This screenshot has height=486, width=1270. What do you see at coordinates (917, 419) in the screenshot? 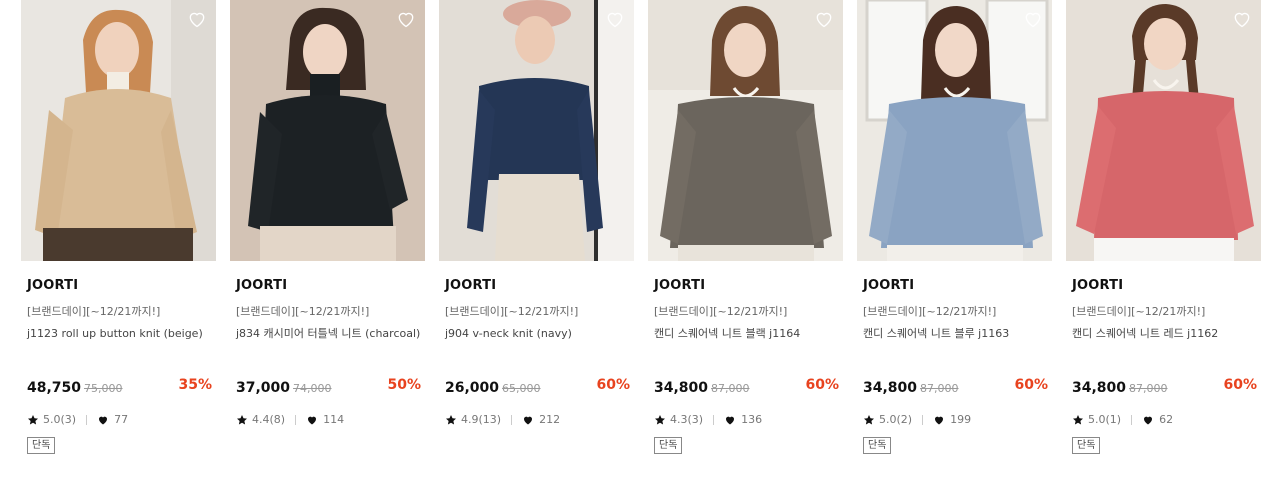
I see `review-meta: 5.0(2) 199` at bounding box center [917, 419].